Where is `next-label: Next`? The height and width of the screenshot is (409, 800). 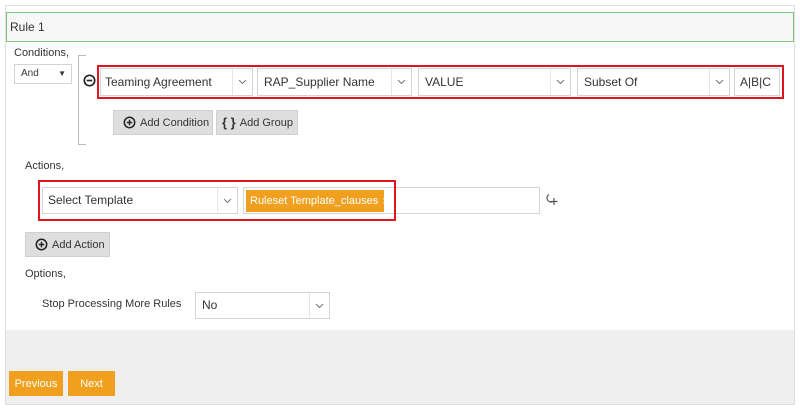
next-label: Next is located at coordinates (91, 383).